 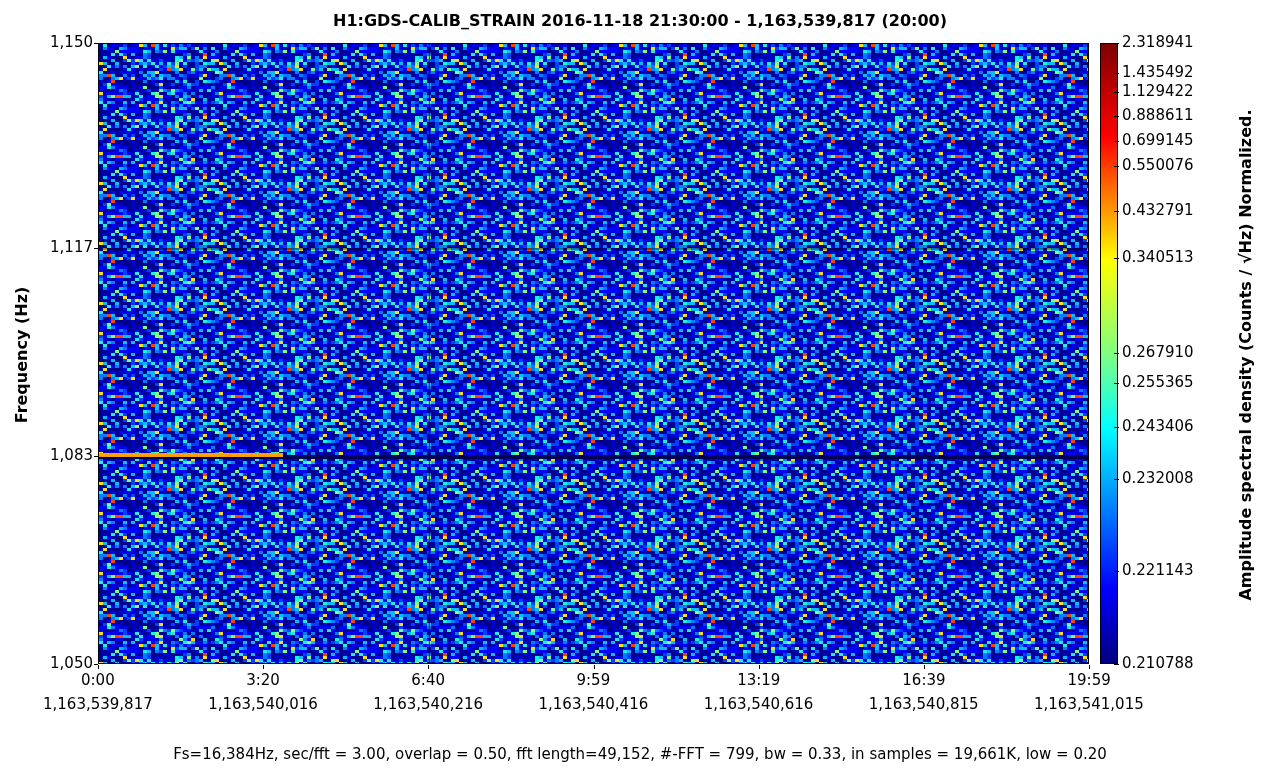 What do you see at coordinates (1158, 92) in the screenshot?
I see `colorbar-tick-label: 1.129422` at bounding box center [1158, 92].